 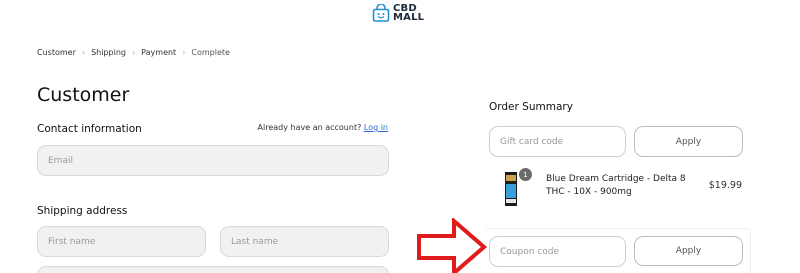 I want to click on login-hint: Already have an account? Log in, so click(x=323, y=127).